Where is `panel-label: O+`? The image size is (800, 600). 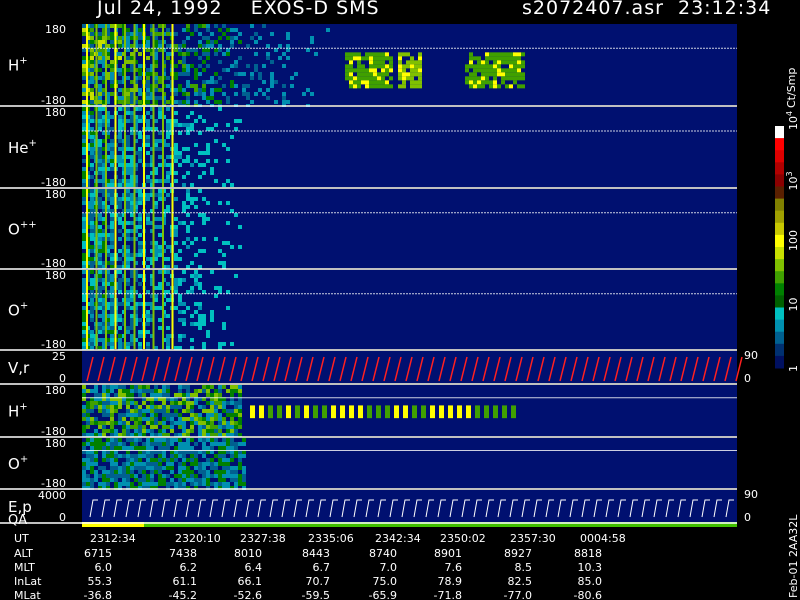
panel-label: O+ is located at coordinates (18, 463).